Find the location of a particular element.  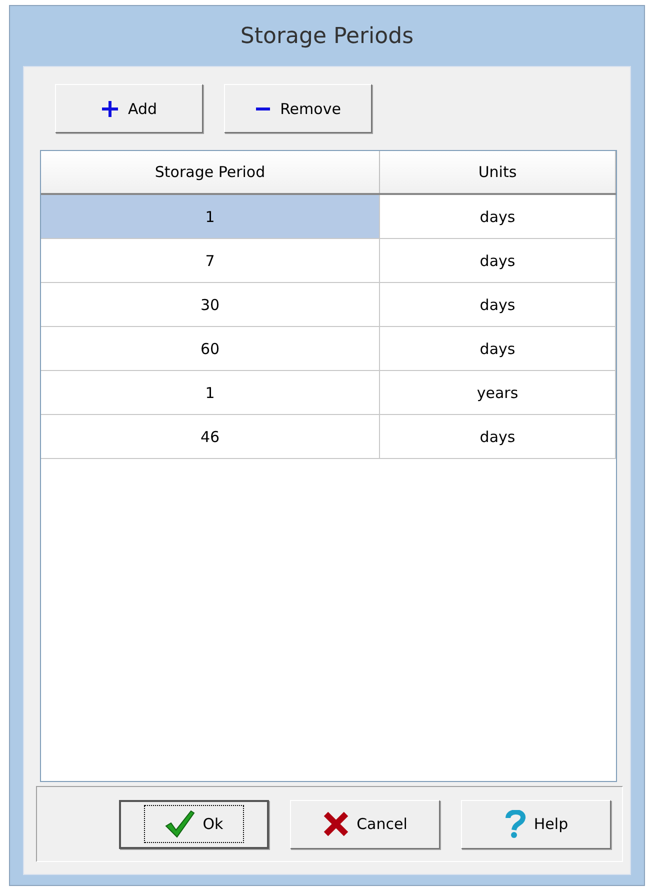

add-button: Add is located at coordinates (129, 108).